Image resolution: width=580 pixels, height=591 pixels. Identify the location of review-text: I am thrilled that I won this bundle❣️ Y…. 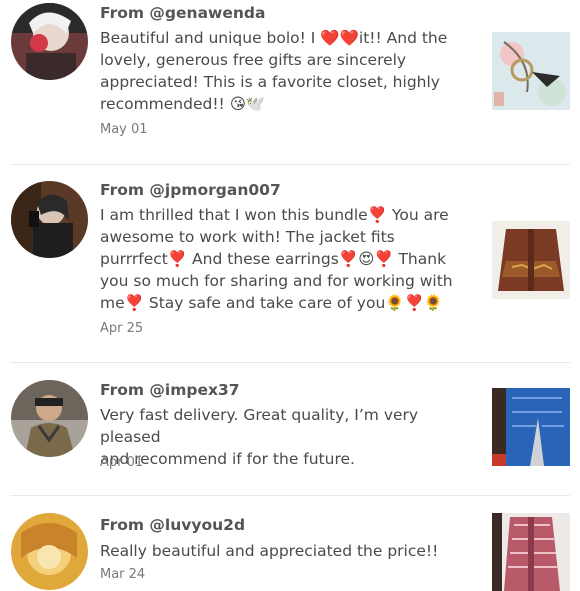
(276, 259).